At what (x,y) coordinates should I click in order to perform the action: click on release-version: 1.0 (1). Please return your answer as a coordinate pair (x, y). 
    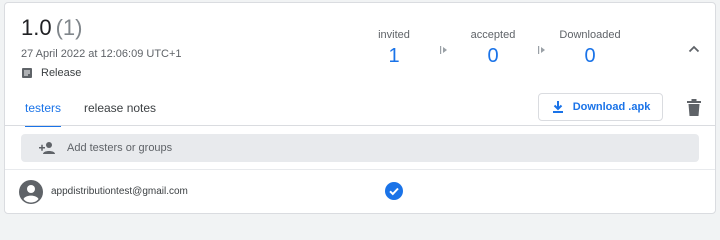
    Looking at the image, I should click on (51, 28).